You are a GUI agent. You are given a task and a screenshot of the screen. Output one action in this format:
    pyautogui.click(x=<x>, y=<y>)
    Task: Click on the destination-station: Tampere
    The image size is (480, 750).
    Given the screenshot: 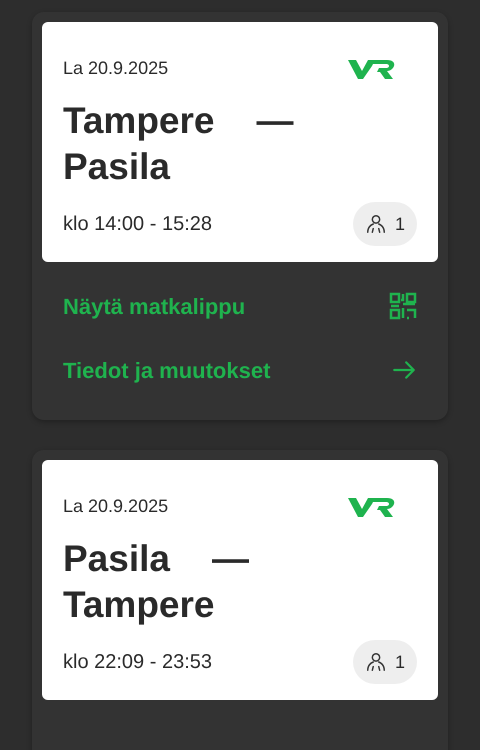 What is the action you would take?
    pyautogui.click(x=139, y=605)
    